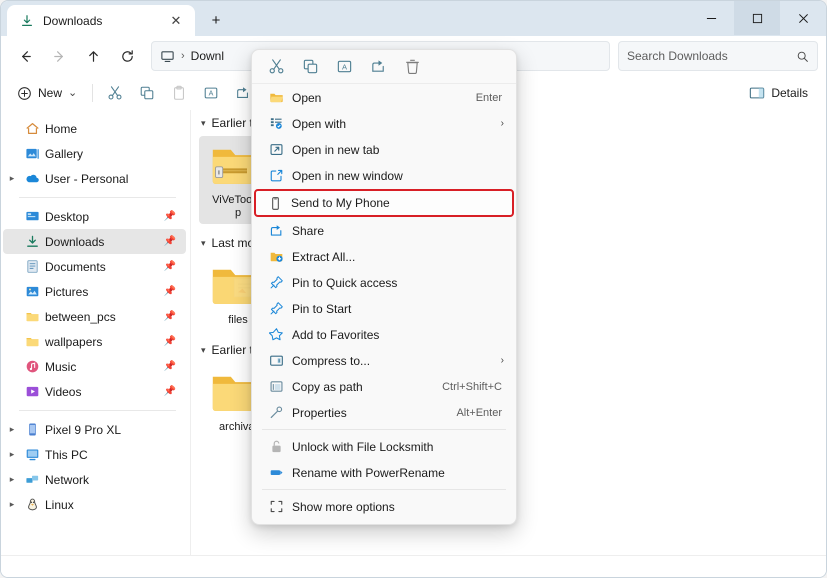 The image size is (827, 578). Describe the element at coordinates (32, 366) in the screenshot. I see `music-icon` at that location.